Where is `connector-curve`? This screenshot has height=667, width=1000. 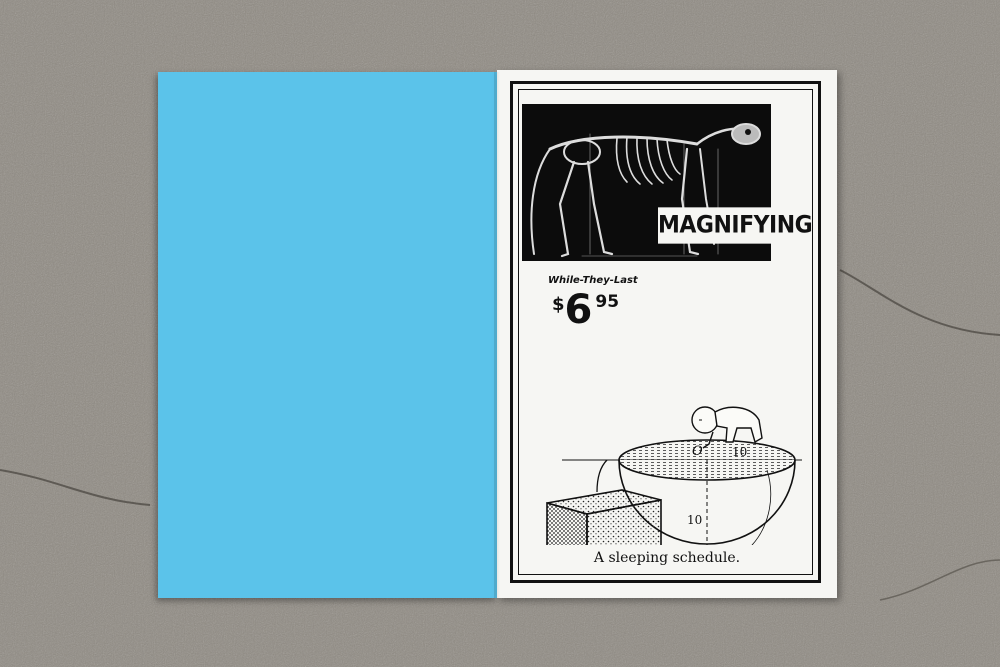 connector-curve is located at coordinates (602, 476).